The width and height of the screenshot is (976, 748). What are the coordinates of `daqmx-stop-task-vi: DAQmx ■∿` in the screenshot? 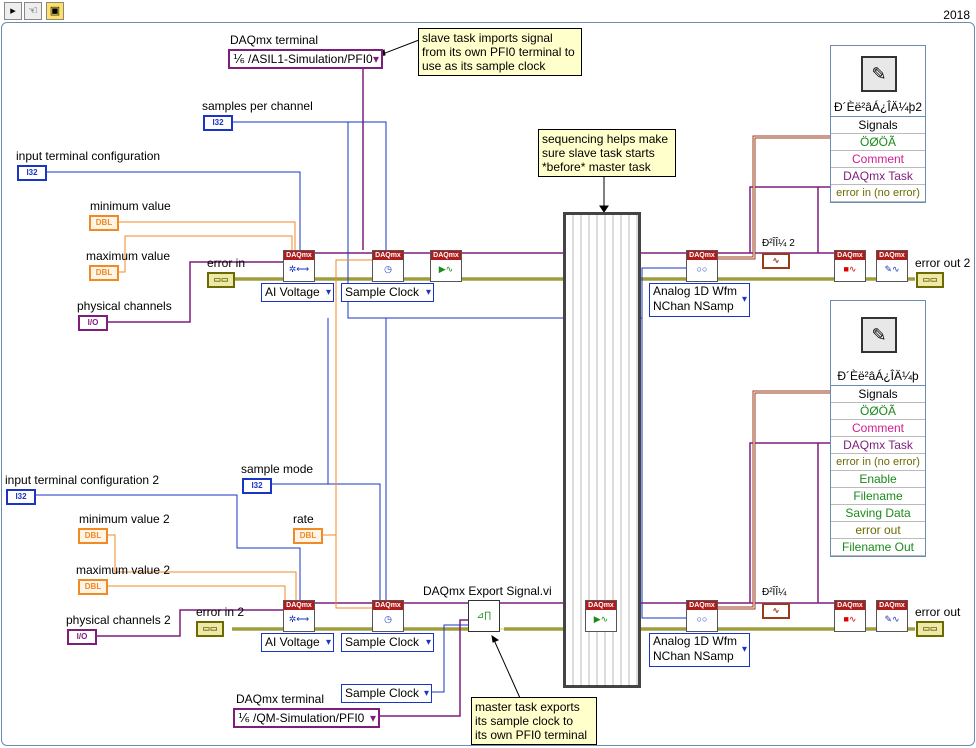 It's located at (850, 266).